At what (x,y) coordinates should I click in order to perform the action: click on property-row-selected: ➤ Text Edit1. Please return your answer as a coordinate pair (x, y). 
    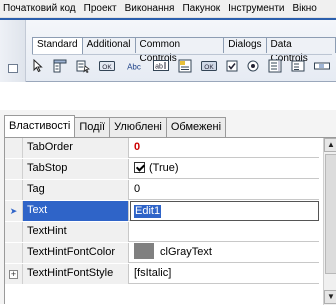
    Looking at the image, I should click on (162, 211).